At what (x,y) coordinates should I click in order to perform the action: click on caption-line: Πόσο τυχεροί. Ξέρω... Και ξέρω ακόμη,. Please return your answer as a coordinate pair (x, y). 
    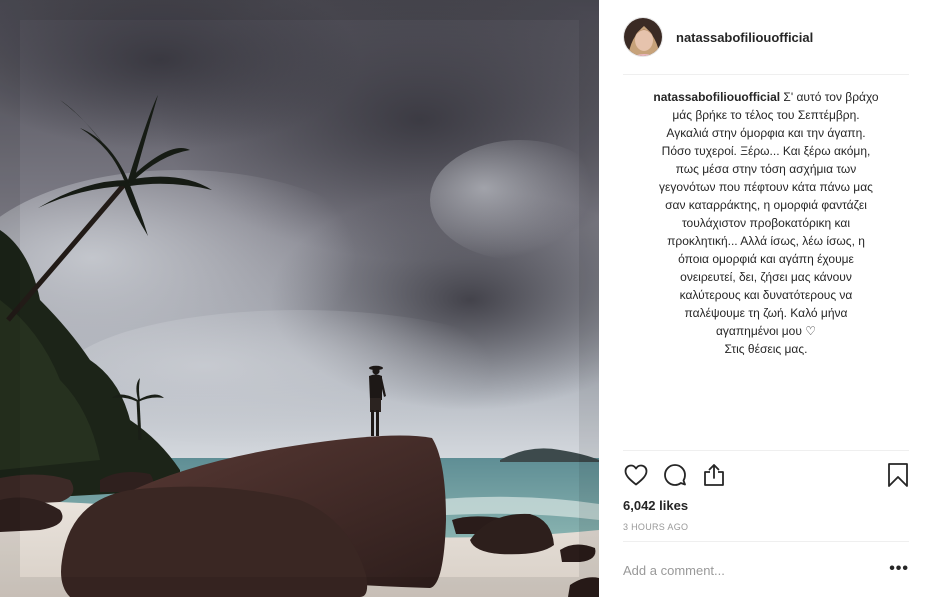
    Looking at the image, I should click on (766, 151).